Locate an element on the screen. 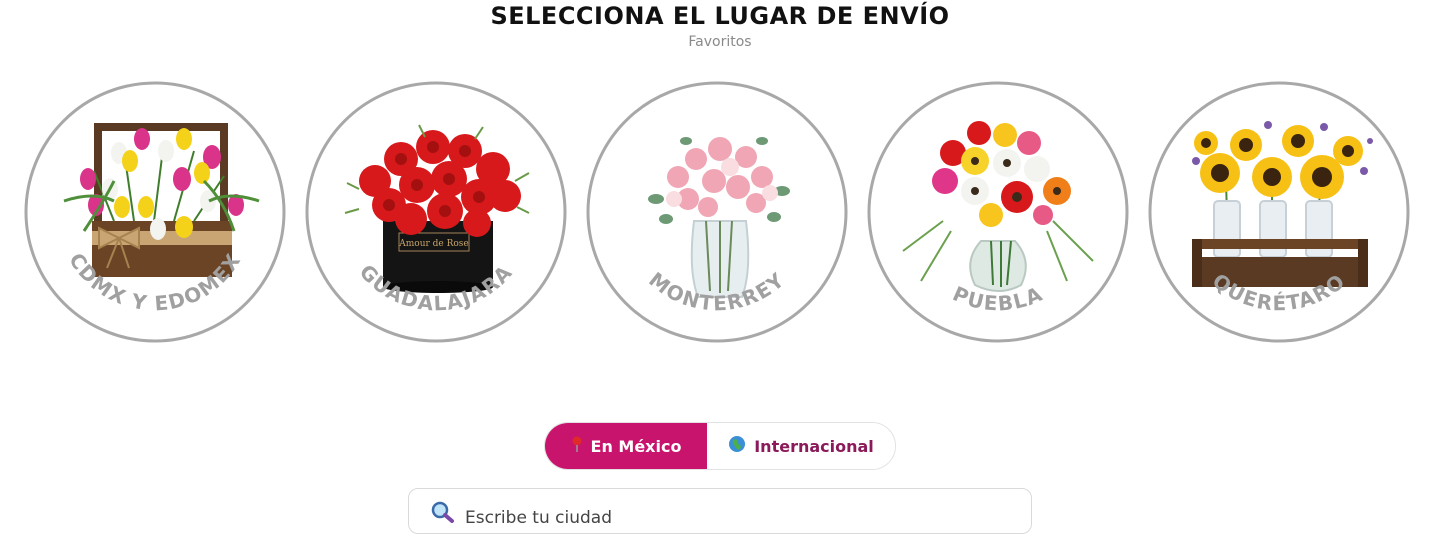 The image size is (1440, 543). city-search-input is located at coordinates (735, 517).